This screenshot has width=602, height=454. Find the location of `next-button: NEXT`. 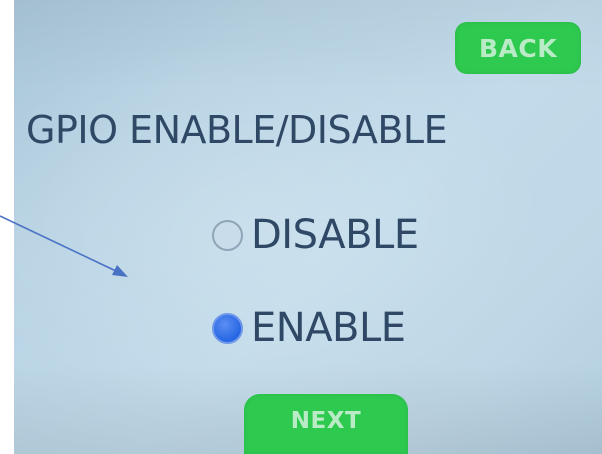

next-button: NEXT is located at coordinates (326, 424).